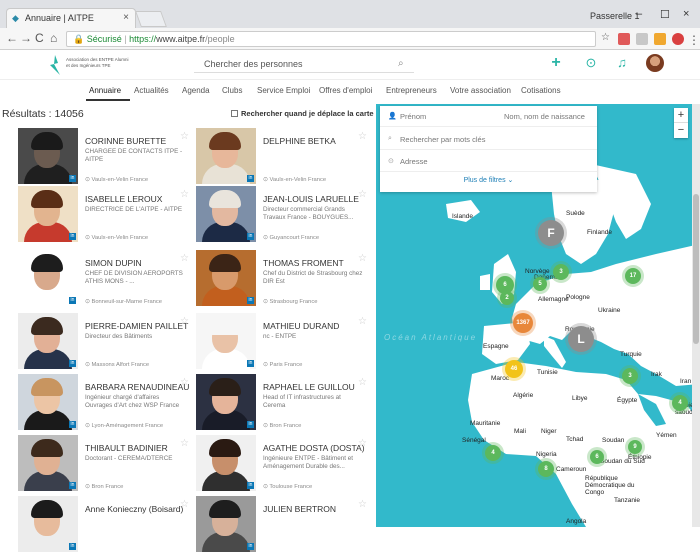  What do you see at coordinates (605, 37) in the screenshot?
I see `bookmark-star-icon: ☆` at bounding box center [605, 37].